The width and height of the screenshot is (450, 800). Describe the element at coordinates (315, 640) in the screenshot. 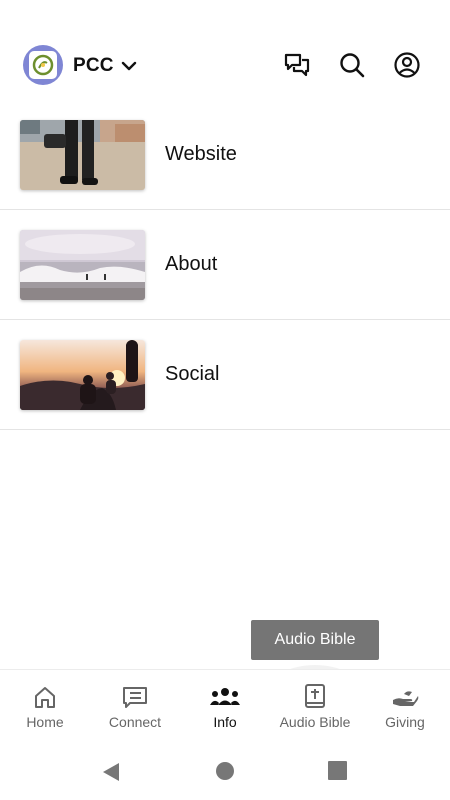

I see `tooltip: Audio Bible` at that location.